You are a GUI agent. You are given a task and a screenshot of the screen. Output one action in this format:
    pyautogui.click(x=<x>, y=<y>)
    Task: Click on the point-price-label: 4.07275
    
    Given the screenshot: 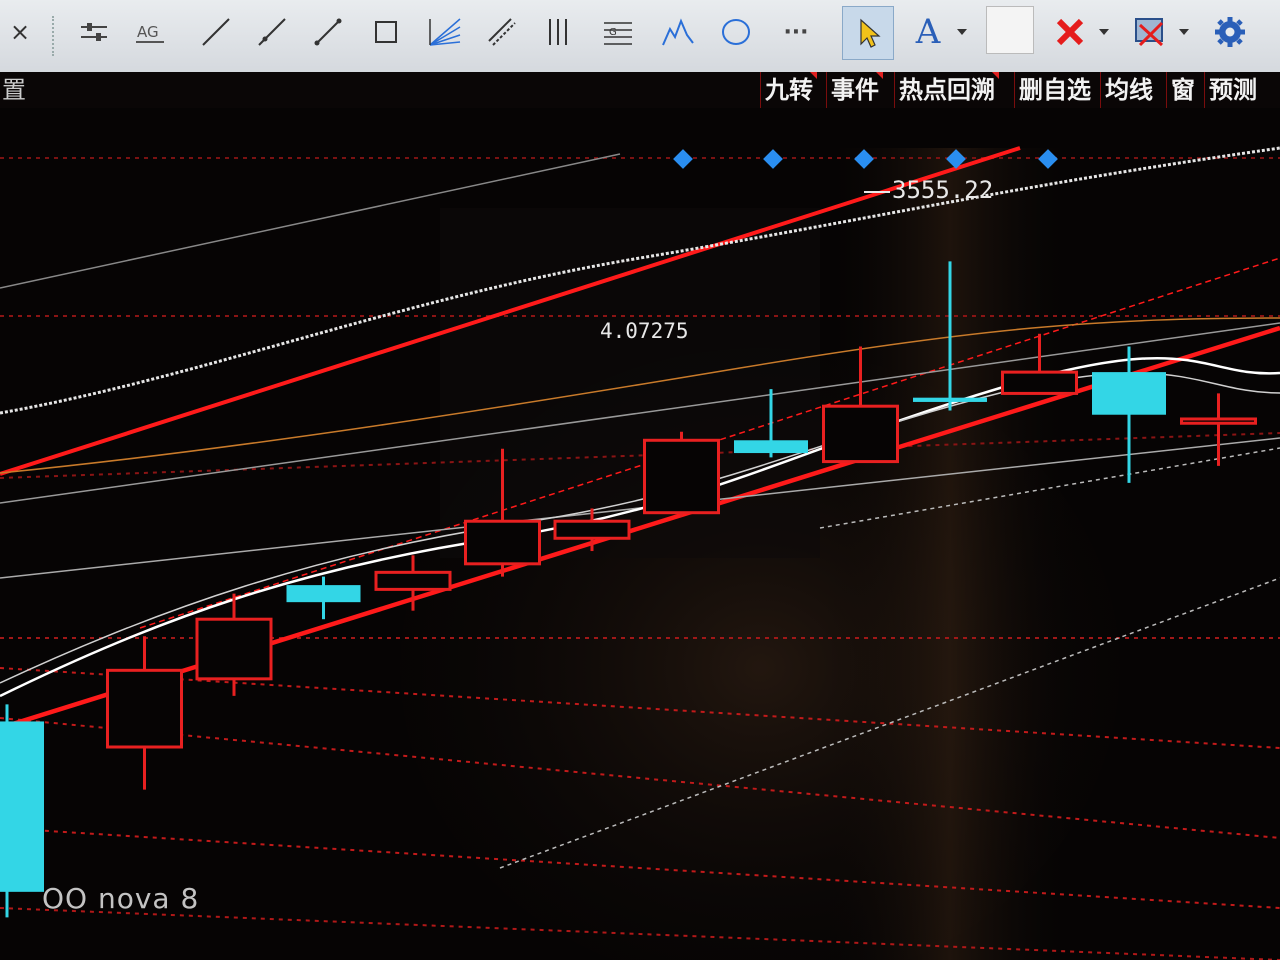 What is the action you would take?
    pyautogui.click(x=644, y=331)
    